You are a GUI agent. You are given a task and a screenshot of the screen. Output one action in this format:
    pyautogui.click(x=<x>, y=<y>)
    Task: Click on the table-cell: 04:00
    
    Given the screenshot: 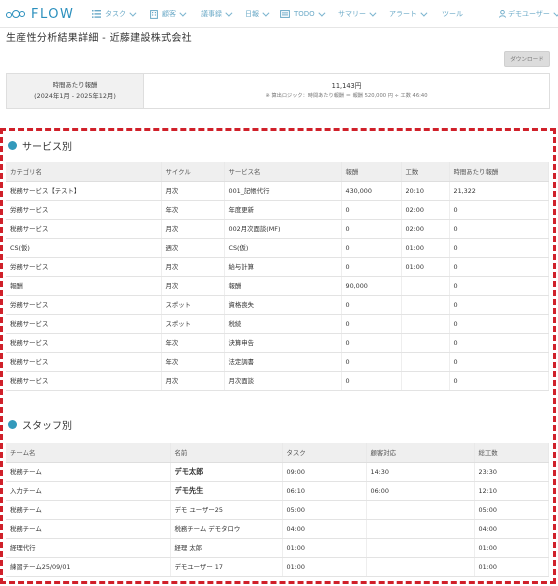 What is the action you would take?
    pyautogui.click(x=511, y=529)
    